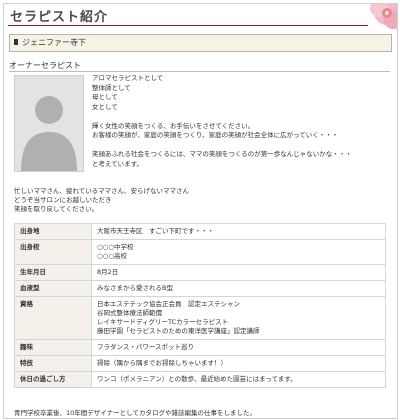  Describe the element at coordinates (45, 65) in the screenshot. I see `section-title: オーナーセラピスト` at that location.